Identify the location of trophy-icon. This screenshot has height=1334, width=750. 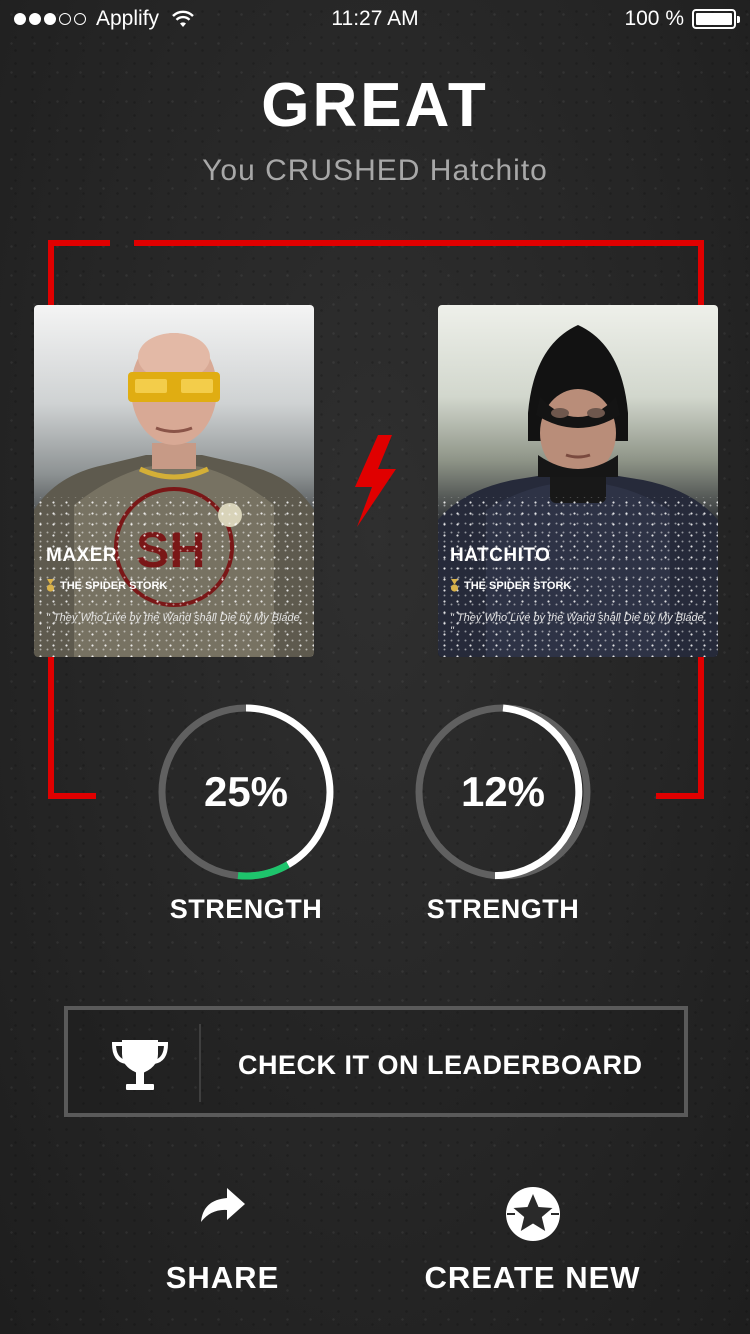
(140, 1065).